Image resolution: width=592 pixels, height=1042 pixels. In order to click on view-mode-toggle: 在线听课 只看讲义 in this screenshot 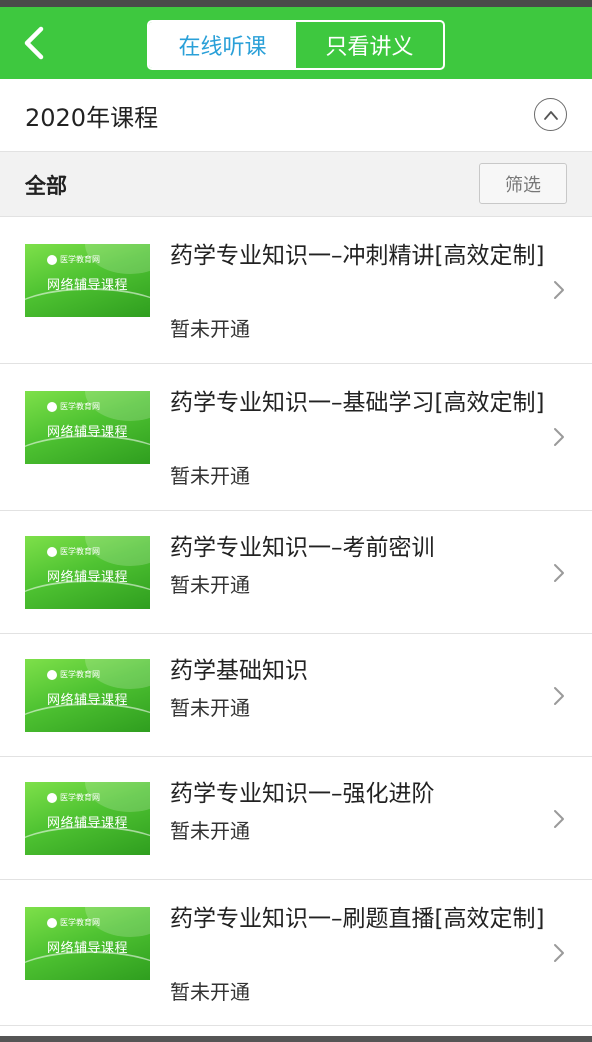, I will do `click(296, 45)`.